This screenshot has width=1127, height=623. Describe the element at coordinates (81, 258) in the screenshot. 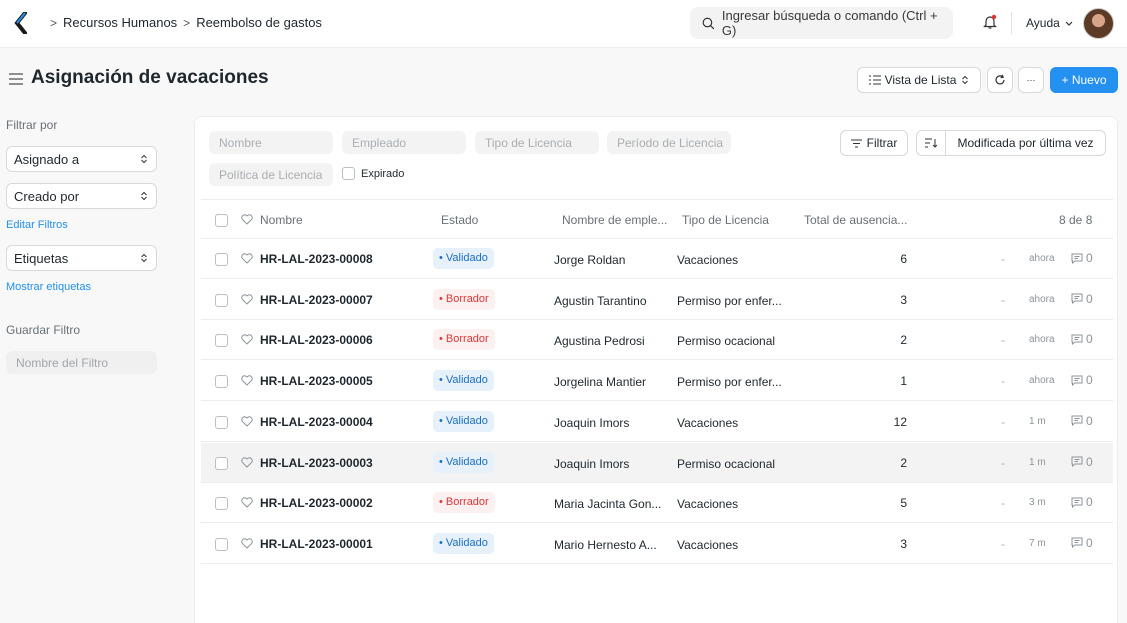

I see `tags-select: Etiquetas` at that location.